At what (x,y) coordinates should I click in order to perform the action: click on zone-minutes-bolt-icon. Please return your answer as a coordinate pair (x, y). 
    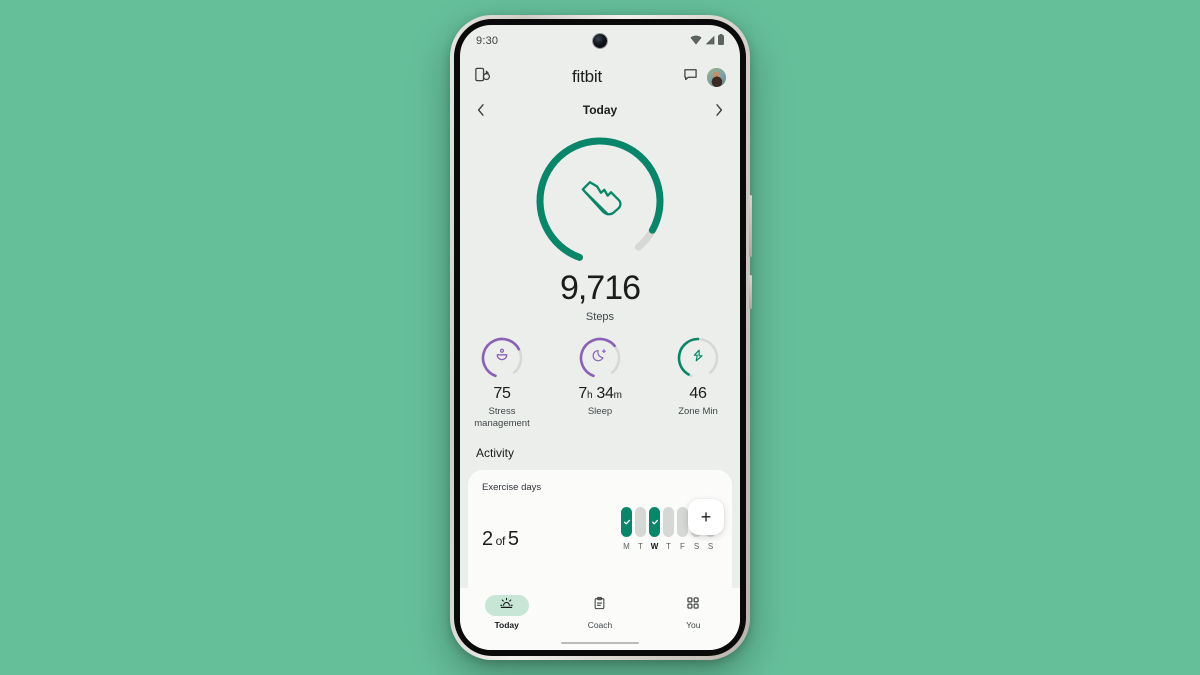
    Looking at the image, I should click on (698, 358).